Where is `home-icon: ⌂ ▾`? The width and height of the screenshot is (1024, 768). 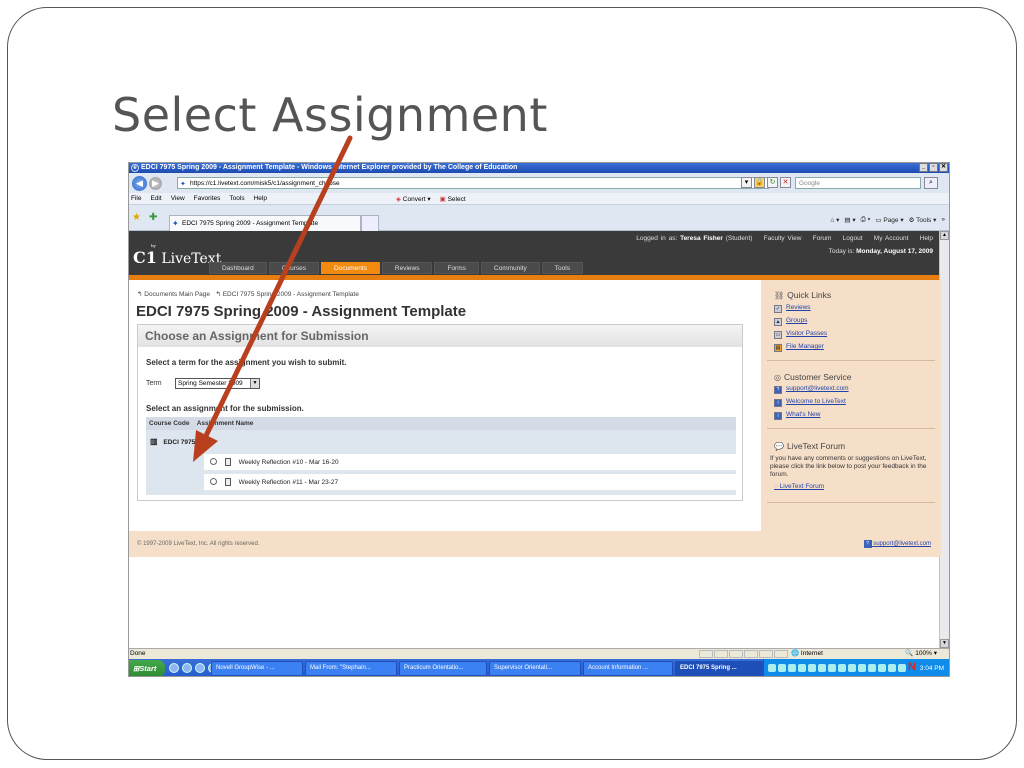 home-icon: ⌂ ▾ is located at coordinates (834, 220).